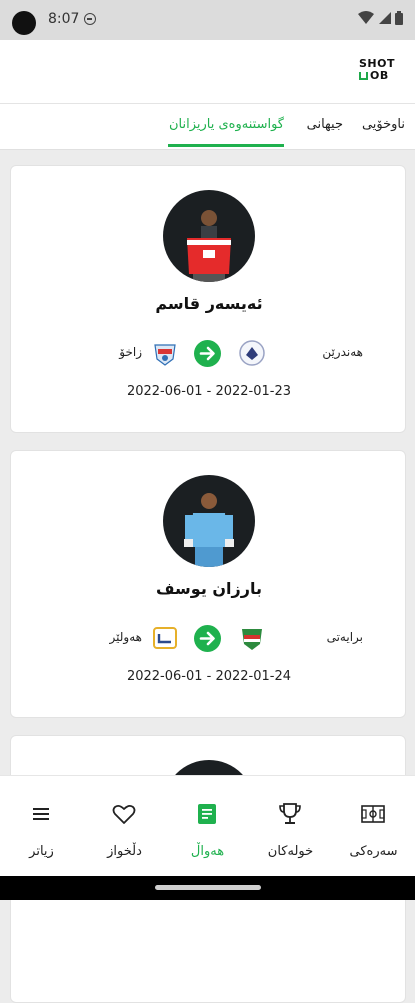  What do you see at coordinates (64, 19) in the screenshot?
I see `status-time: 8:07` at bounding box center [64, 19].